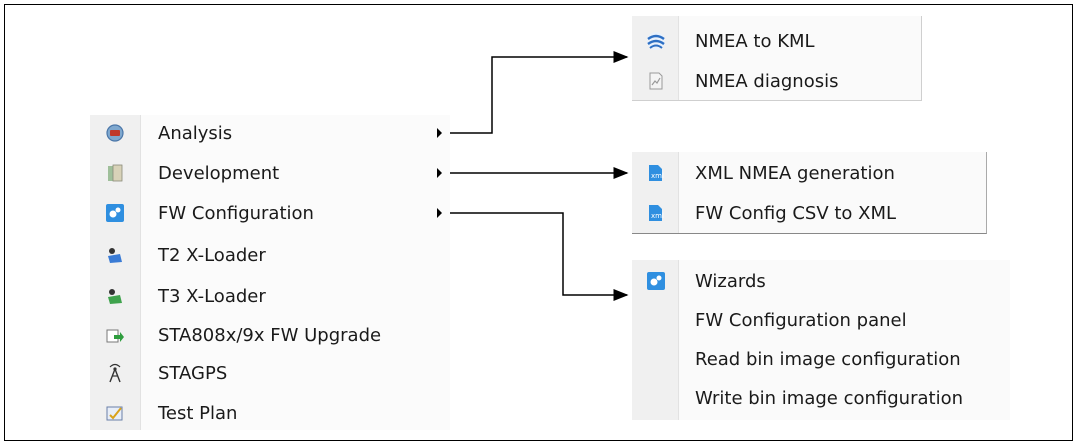 This screenshot has width=1079, height=447. I want to click on t2-loader-icon, so click(115, 255).